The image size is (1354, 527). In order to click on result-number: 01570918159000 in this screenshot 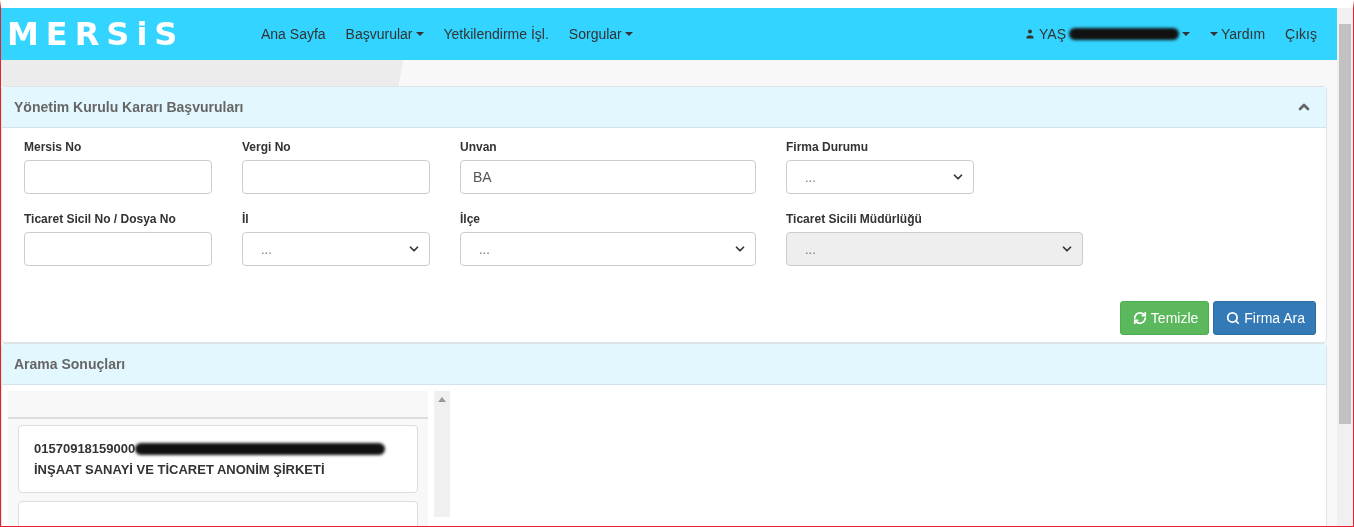, I will do `click(85, 449)`.